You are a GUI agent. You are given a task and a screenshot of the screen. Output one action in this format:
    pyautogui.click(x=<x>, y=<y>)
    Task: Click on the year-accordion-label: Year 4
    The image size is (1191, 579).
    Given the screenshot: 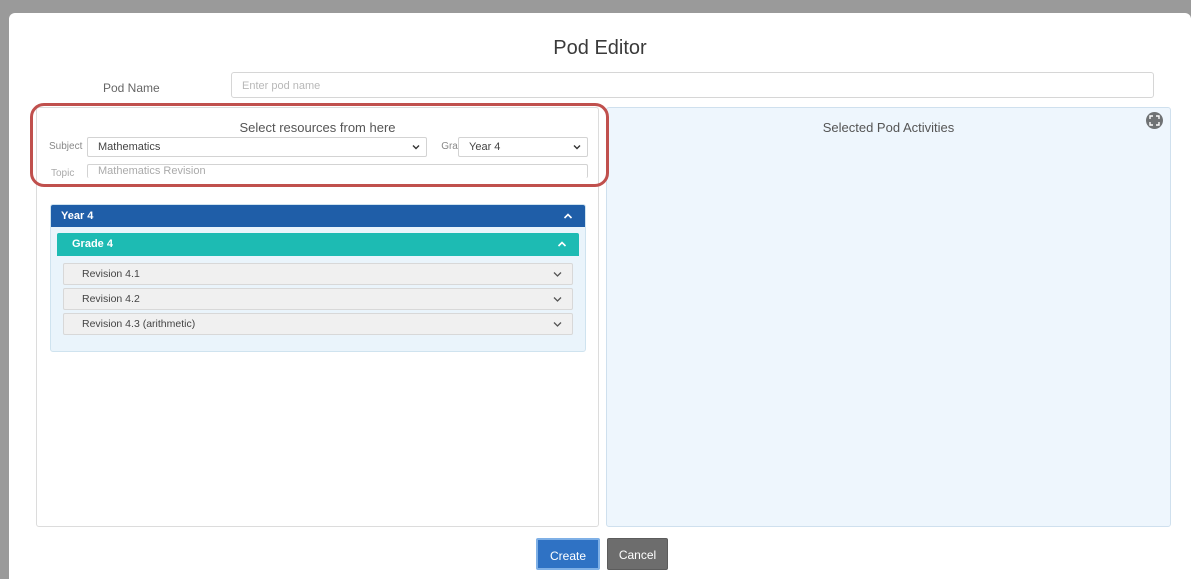 What is the action you would take?
    pyautogui.click(x=77, y=216)
    